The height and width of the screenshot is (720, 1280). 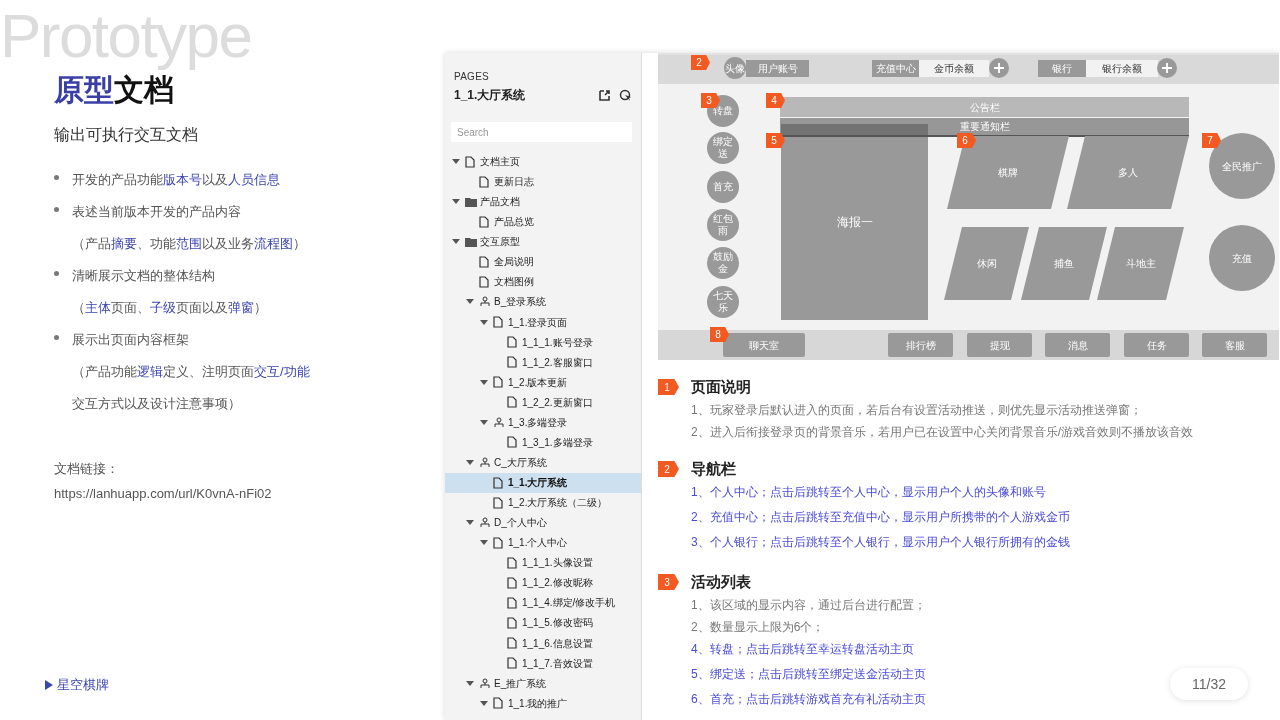 What do you see at coordinates (543, 161) in the screenshot?
I see `tree-item: 文档主页` at bounding box center [543, 161].